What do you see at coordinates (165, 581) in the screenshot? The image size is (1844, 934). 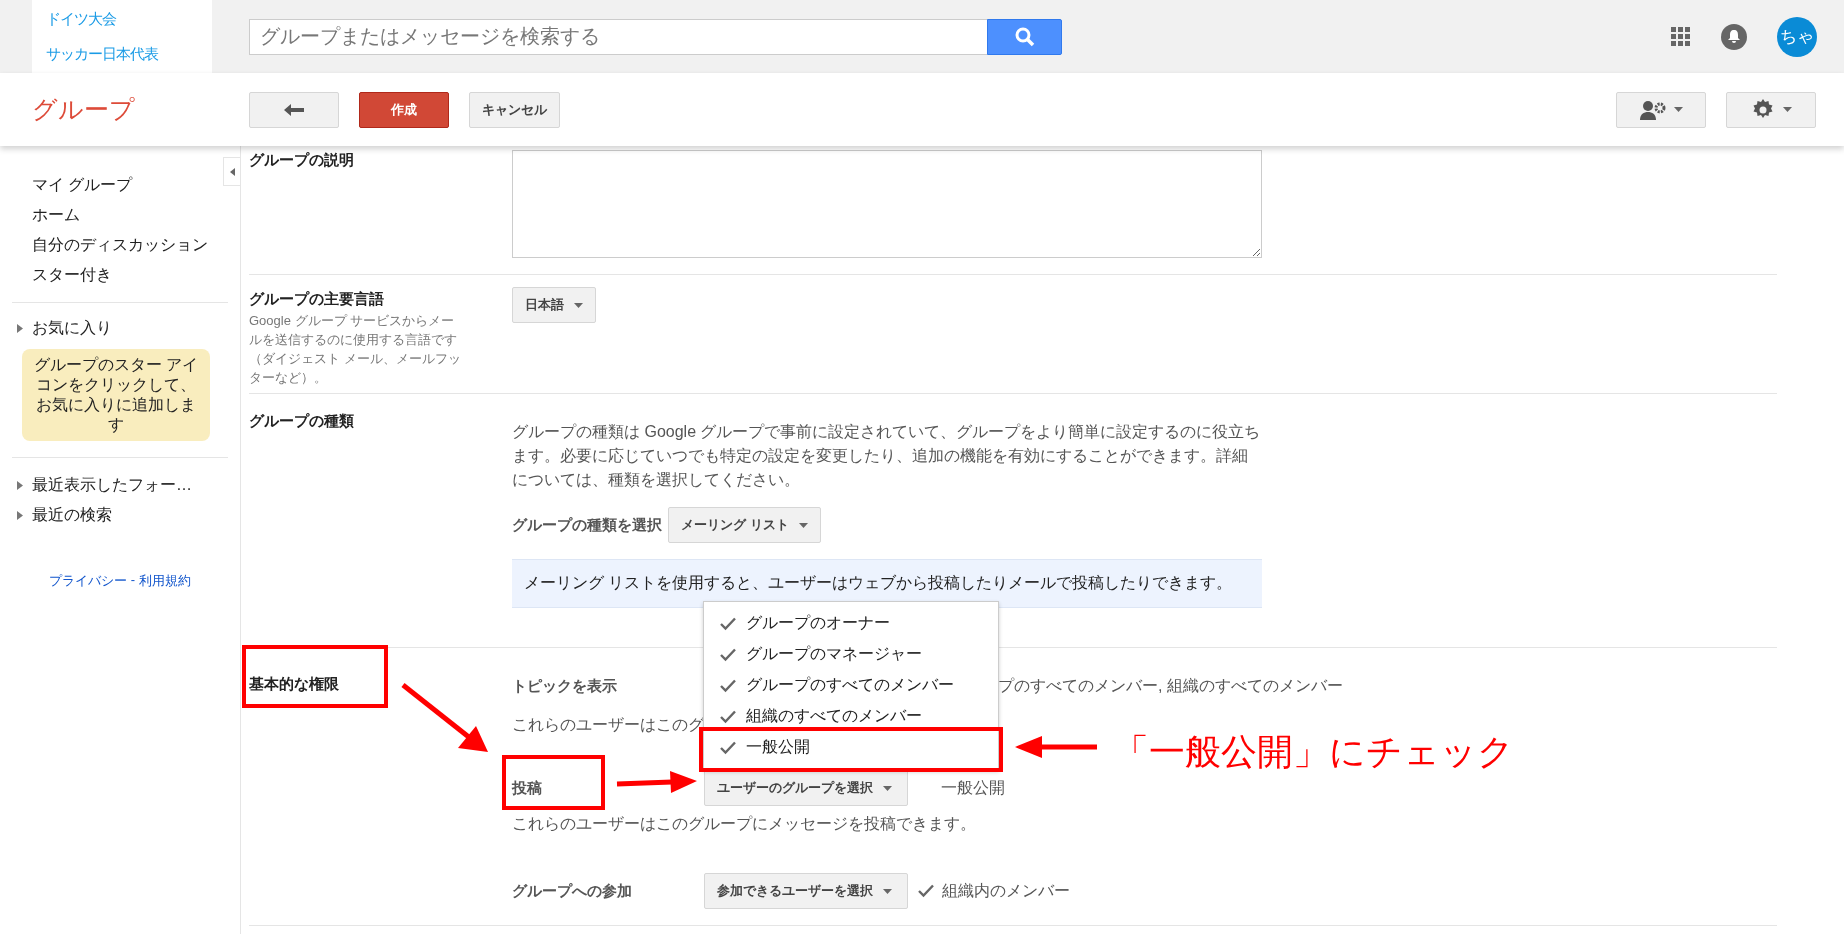 I see `terms-link: 利用規約` at bounding box center [165, 581].